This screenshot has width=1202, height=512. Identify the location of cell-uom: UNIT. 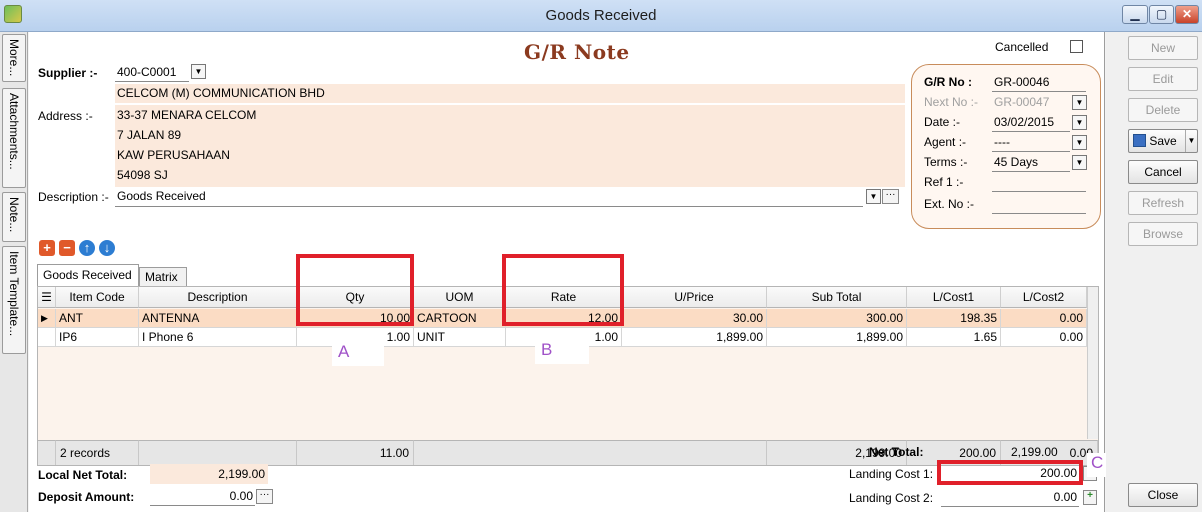
(460, 337).